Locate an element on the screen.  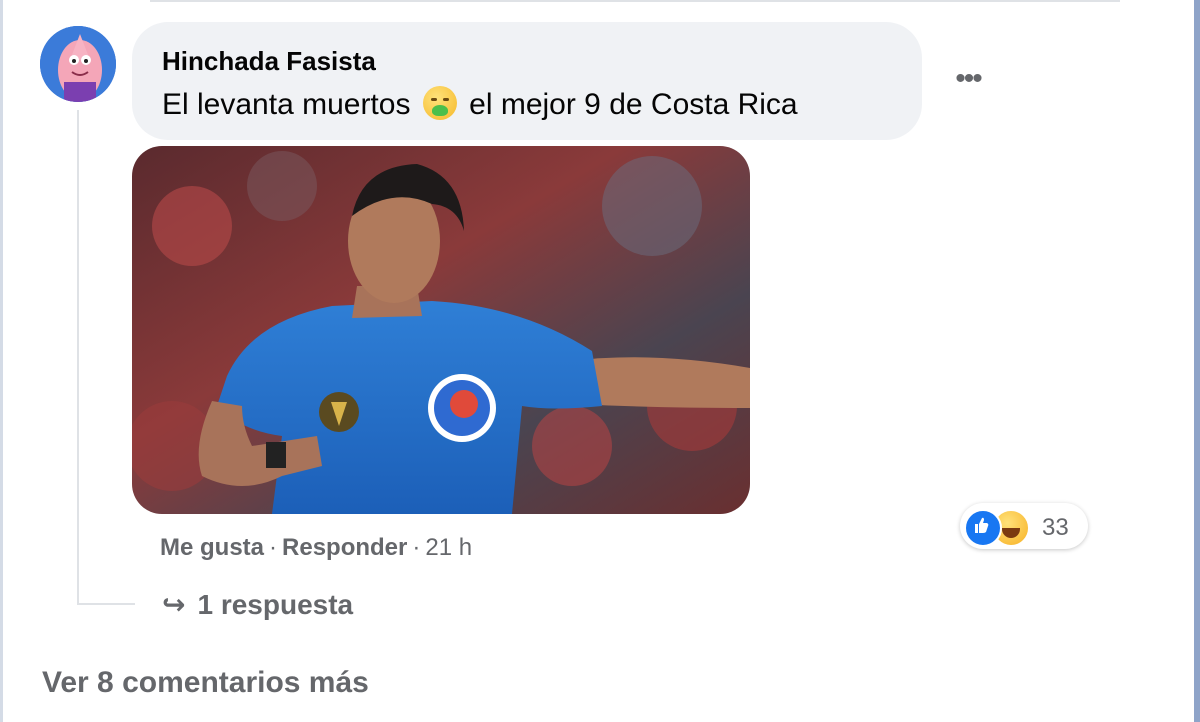
comment-text-part-1: El levanta muertos is located at coordinates (286, 104).